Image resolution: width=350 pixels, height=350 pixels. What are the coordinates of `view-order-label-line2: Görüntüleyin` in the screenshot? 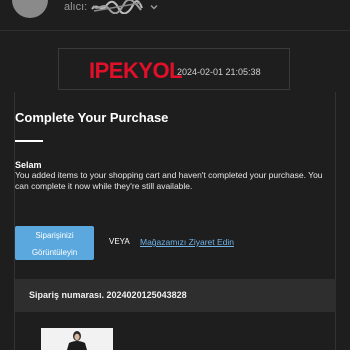 It's located at (54, 252).